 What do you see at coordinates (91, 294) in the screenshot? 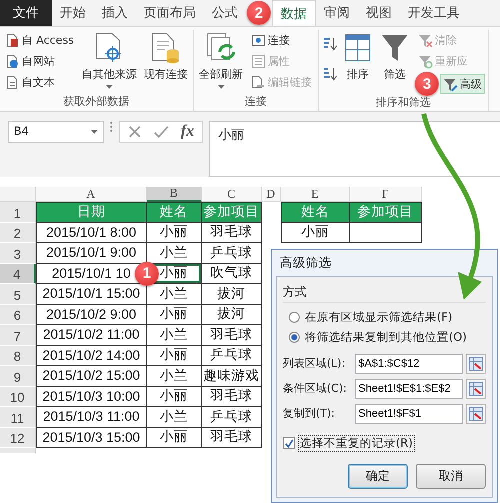
I see `table-cell: 2015/10/1 15:00` at bounding box center [91, 294].